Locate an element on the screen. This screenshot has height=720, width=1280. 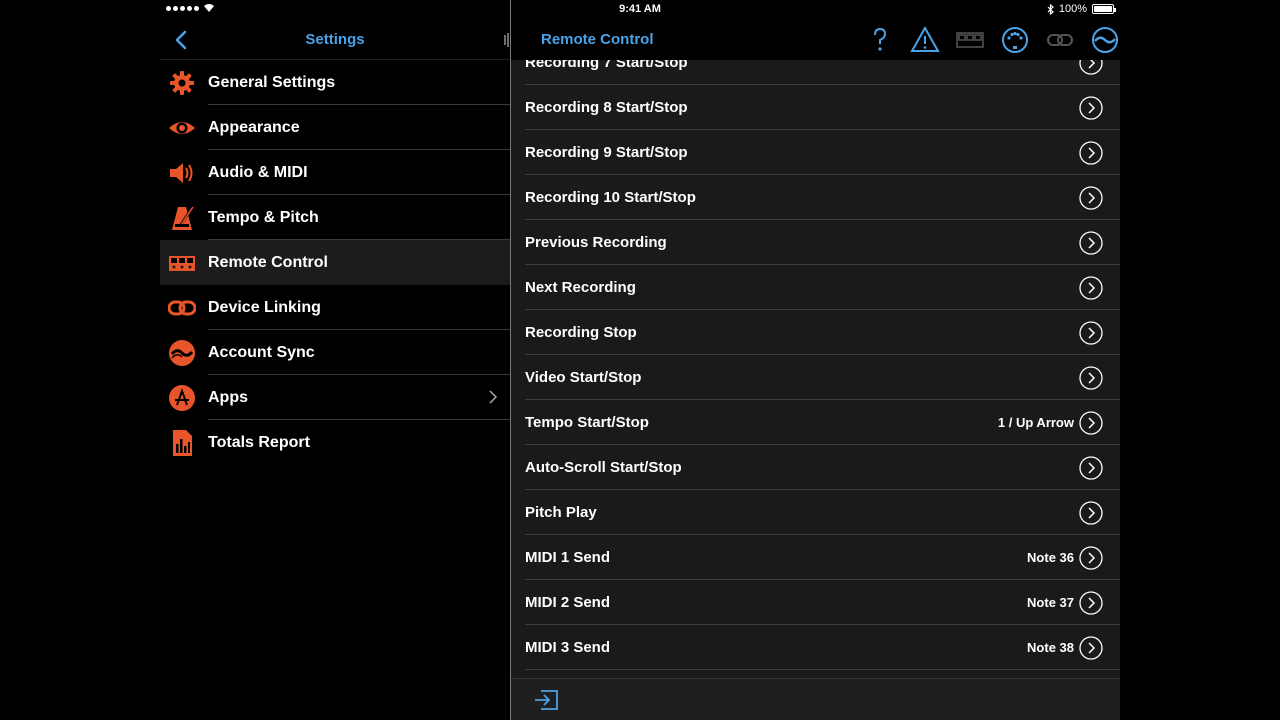
list-item-label: Video Start/Stop is located at coordinates (583, 377).